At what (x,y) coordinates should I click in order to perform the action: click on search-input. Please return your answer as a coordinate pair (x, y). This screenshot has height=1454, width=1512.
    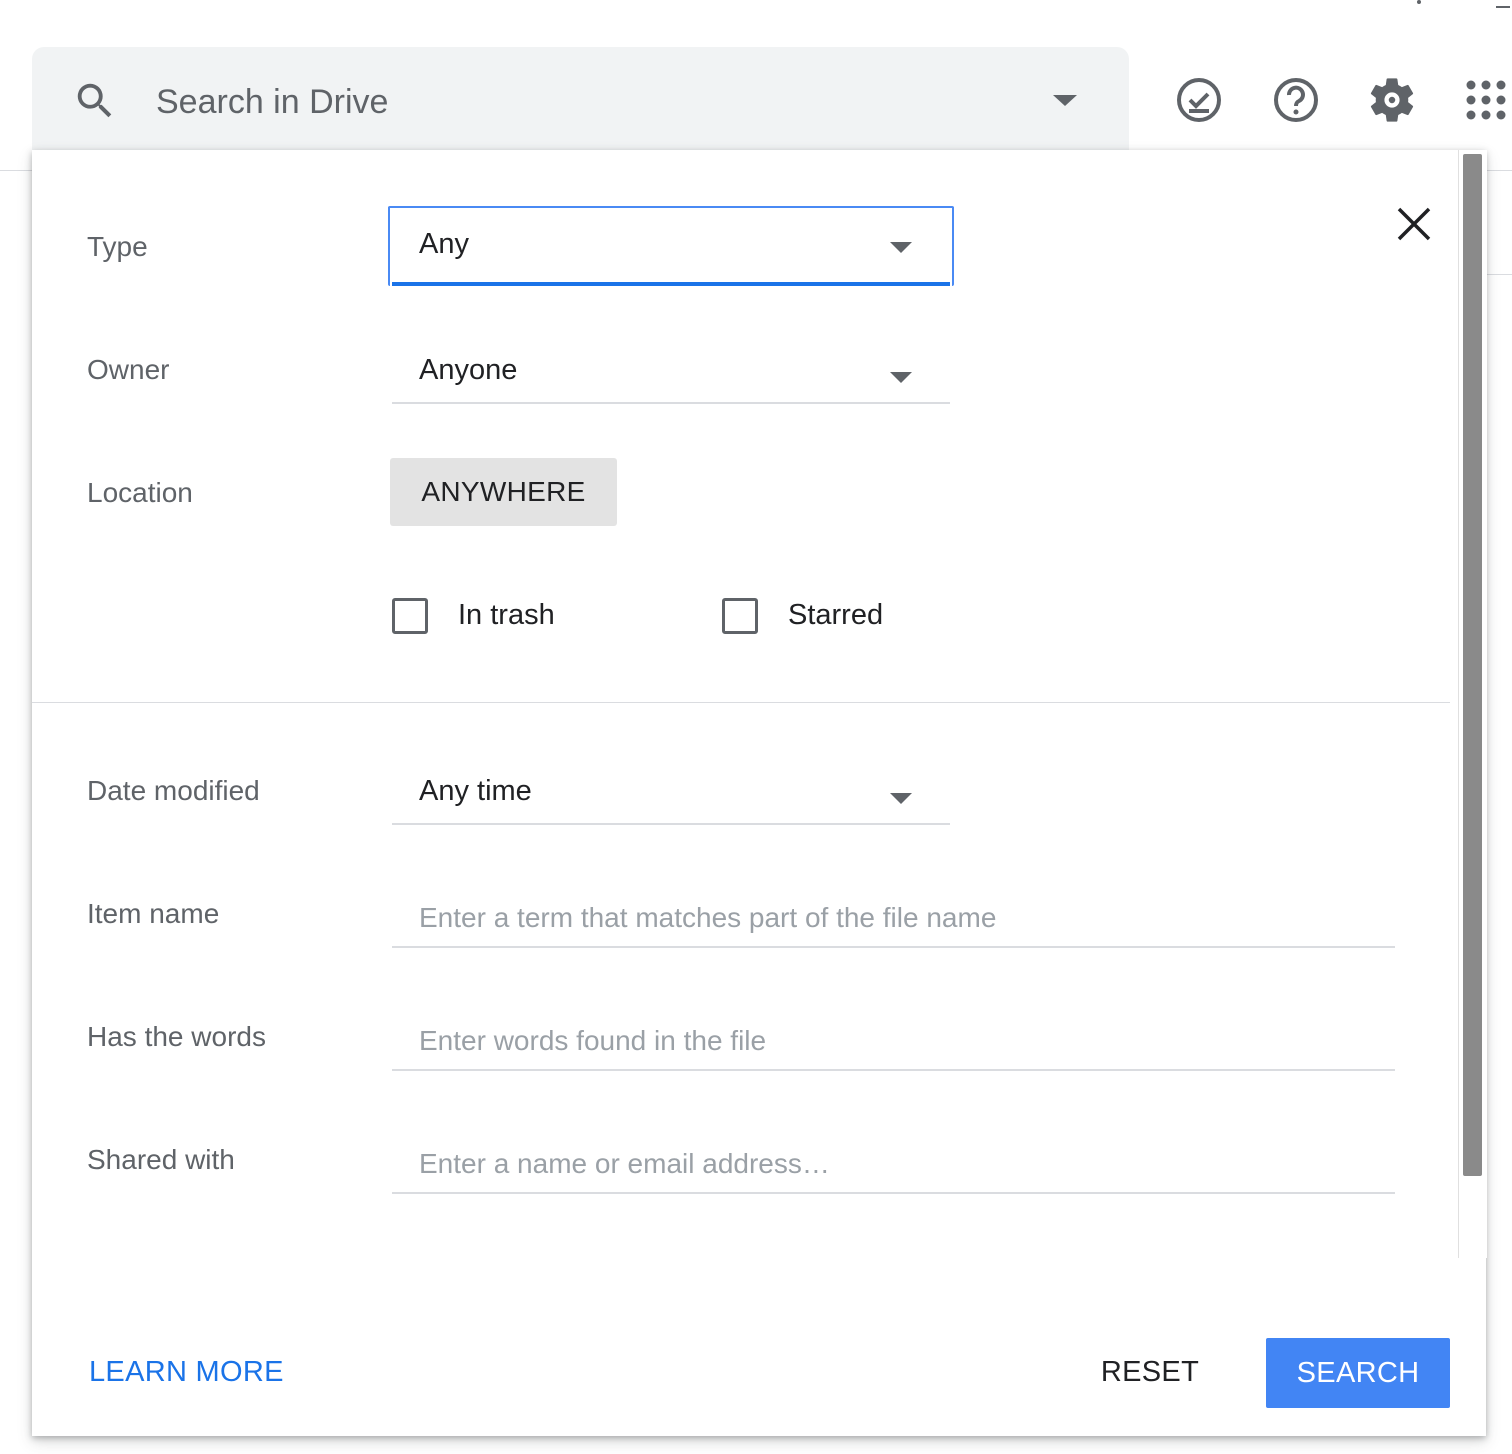
    Looking at the image, I should click on (556, 102).